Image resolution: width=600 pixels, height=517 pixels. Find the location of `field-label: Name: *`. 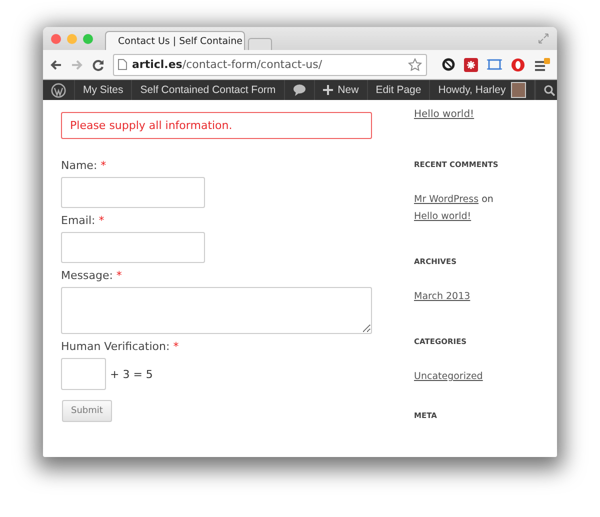

field-label: Name: * is located at coordinates (83, 165).